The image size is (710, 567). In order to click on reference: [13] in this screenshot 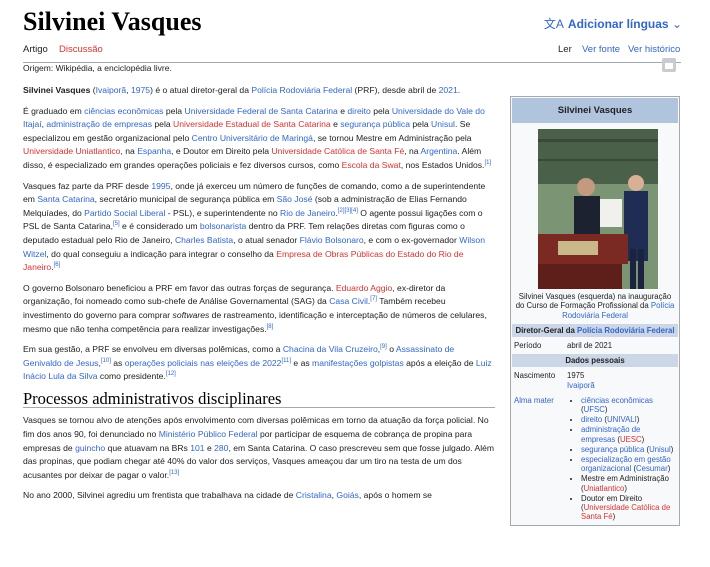, I will do `click(174, 473)`.